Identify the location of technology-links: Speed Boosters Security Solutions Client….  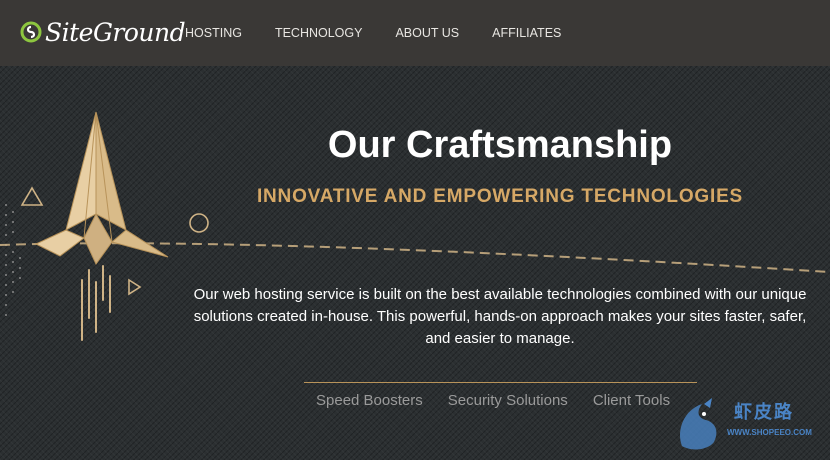
(505, 400).